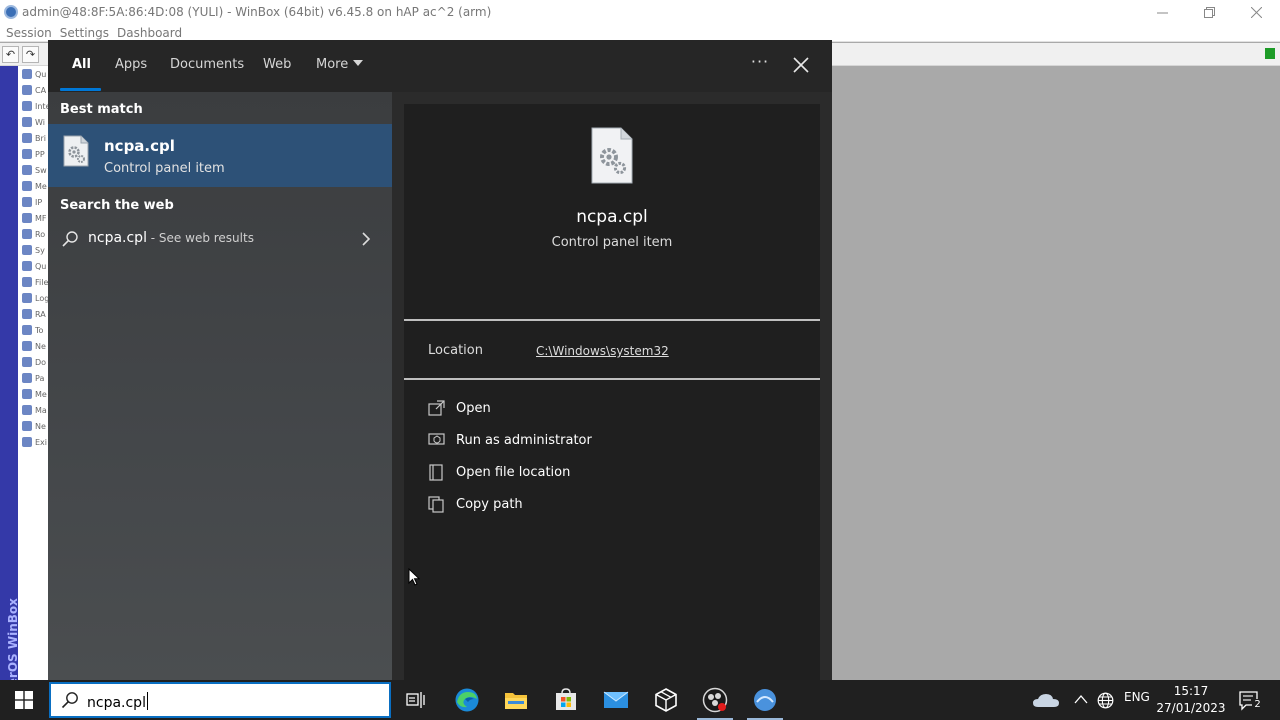  What do you see at coordinates (33, 378) in the screenshot?
I see `winbox-nav-item: Pa` at bounding box center [33, 378].